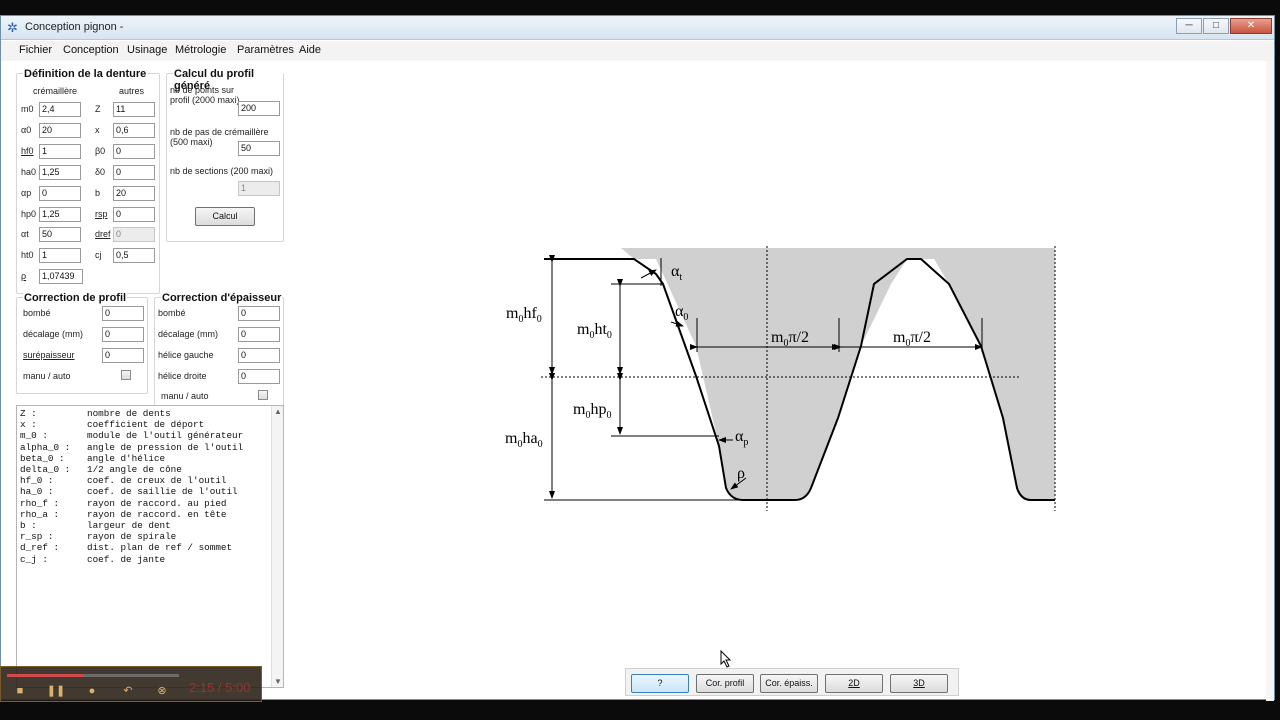  Describe the element at coordinates (20, 691) in the screenshot. I see `stop-icon: ■` at that location.